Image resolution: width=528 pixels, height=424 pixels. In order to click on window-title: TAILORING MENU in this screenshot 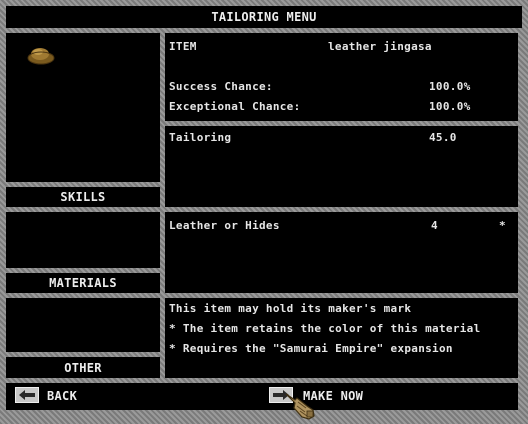, I will do `click(264, 17)`.